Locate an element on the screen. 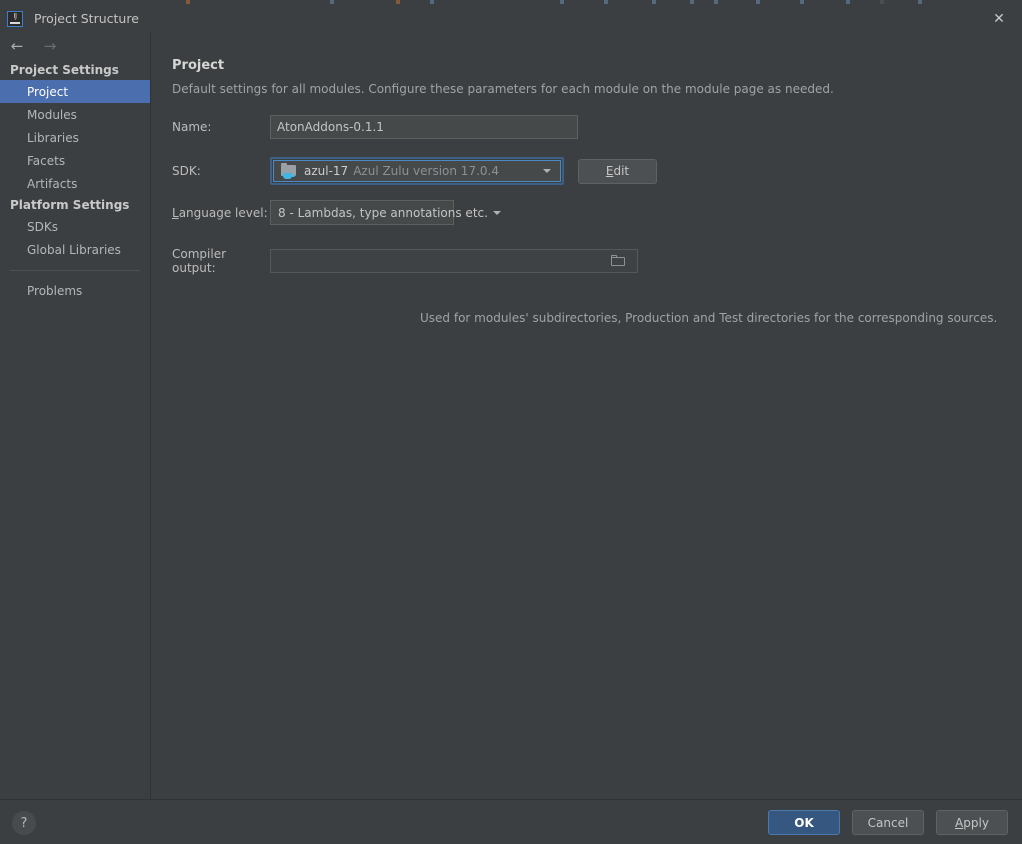  compiler-output-row: Compiler output: is located at coordinates (405, 261).